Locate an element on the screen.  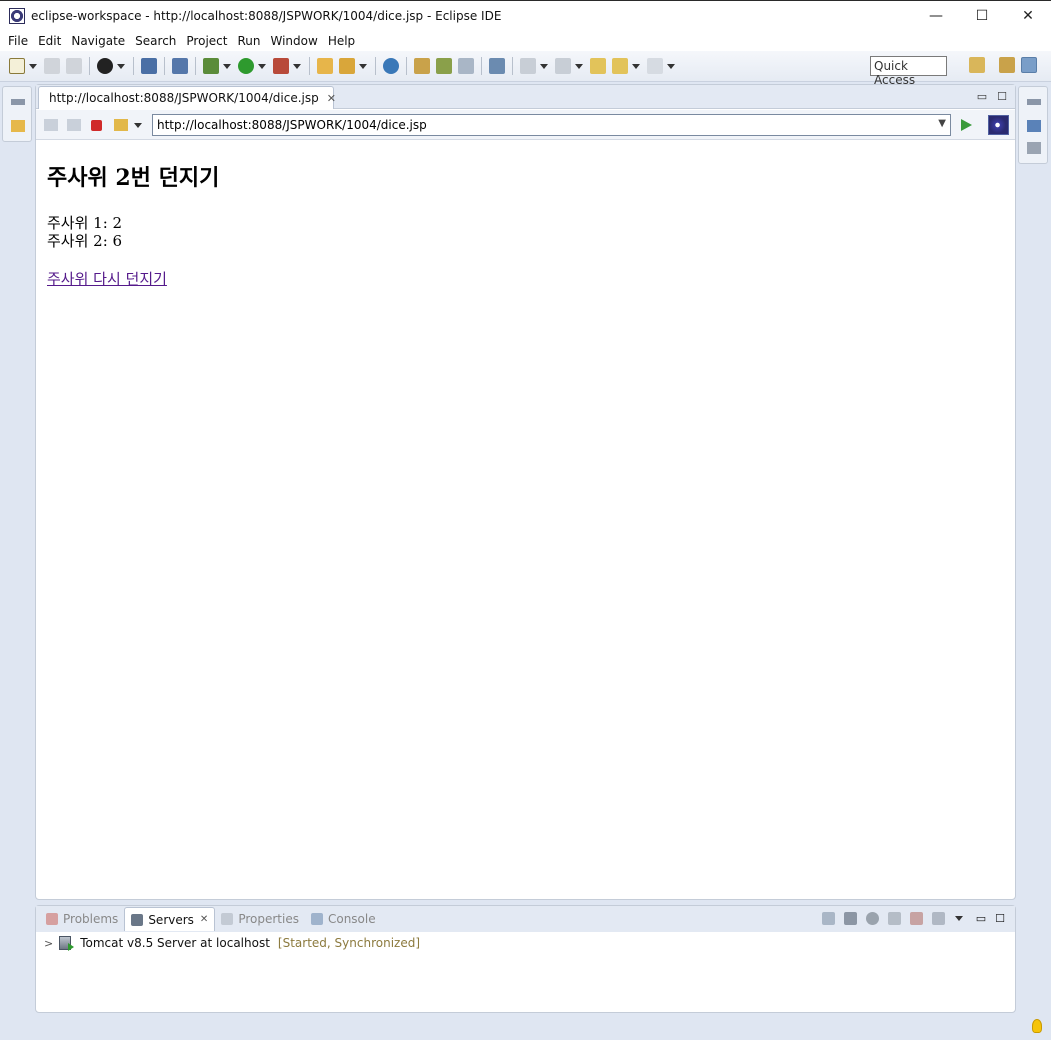
project-explorer-icon is located at coordinates (18, 126).